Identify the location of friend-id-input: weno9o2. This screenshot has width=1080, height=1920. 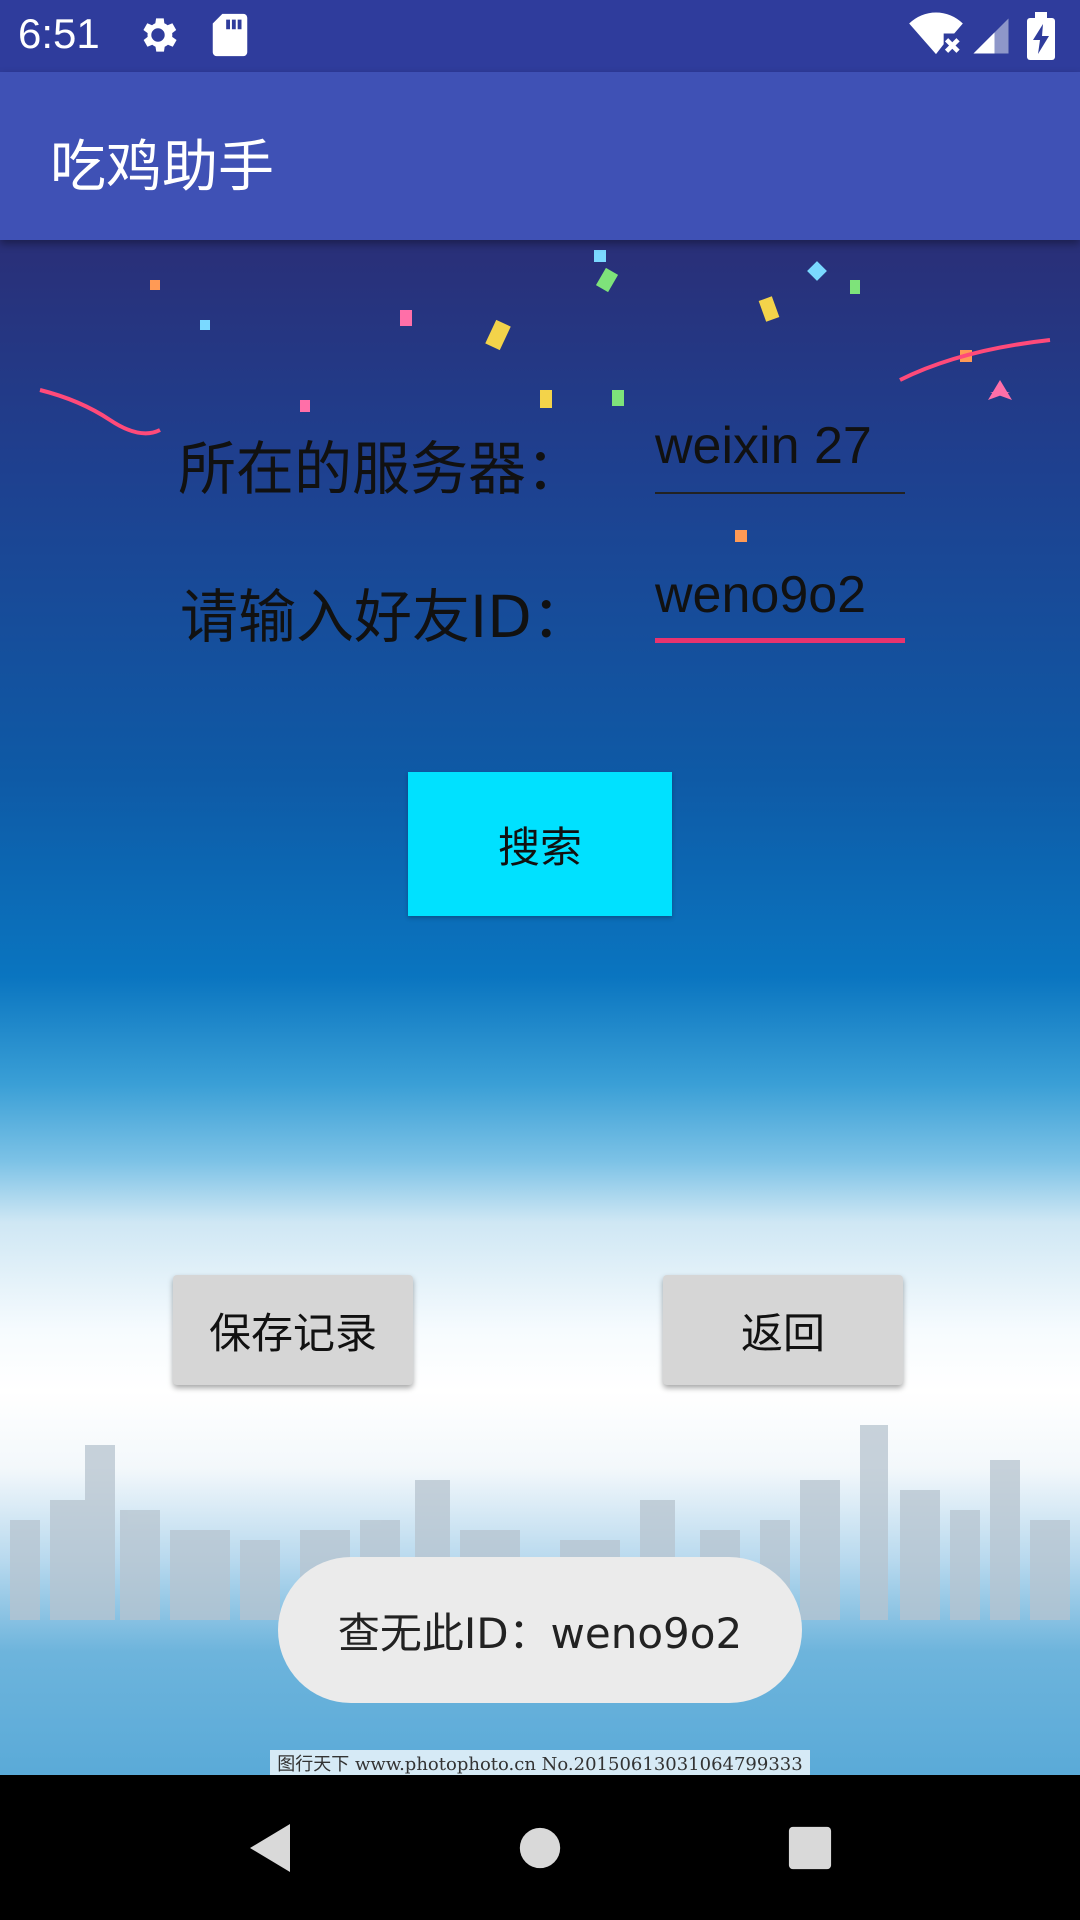
(780, 604).